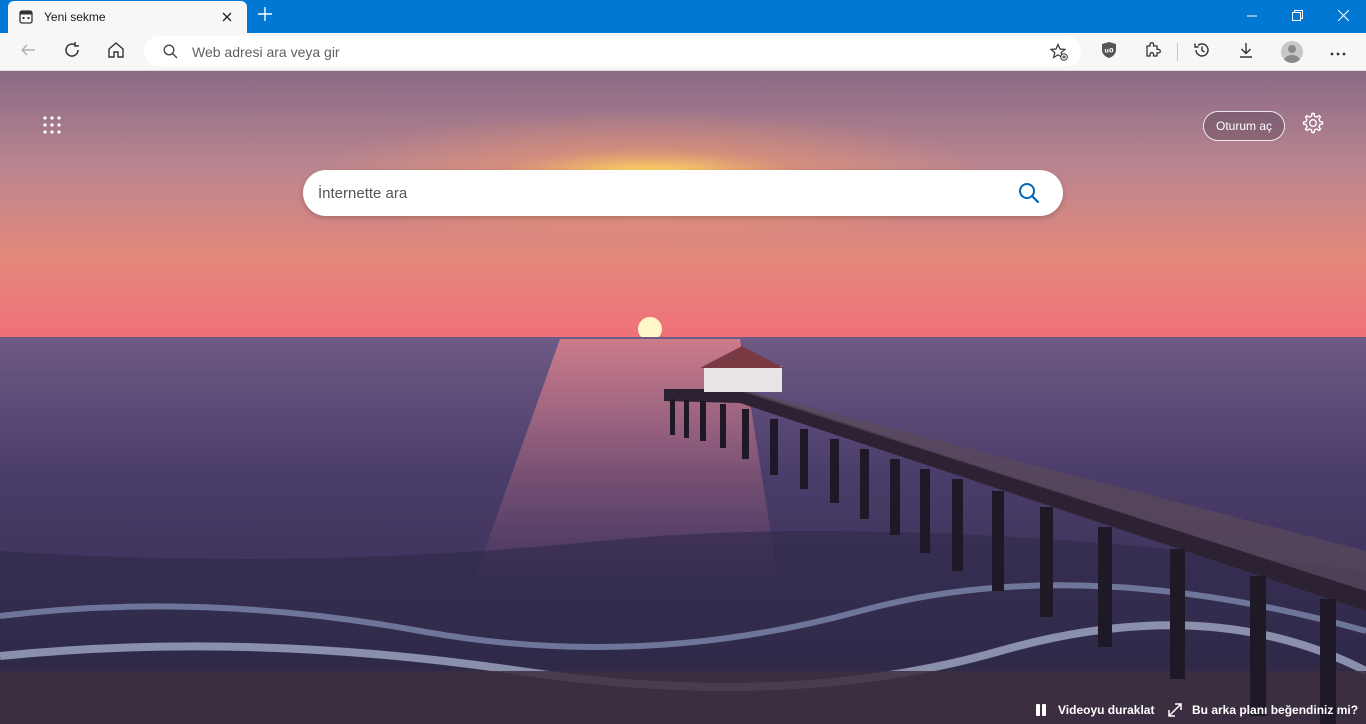  I want to click on restore-icon, so click(1297, 17).